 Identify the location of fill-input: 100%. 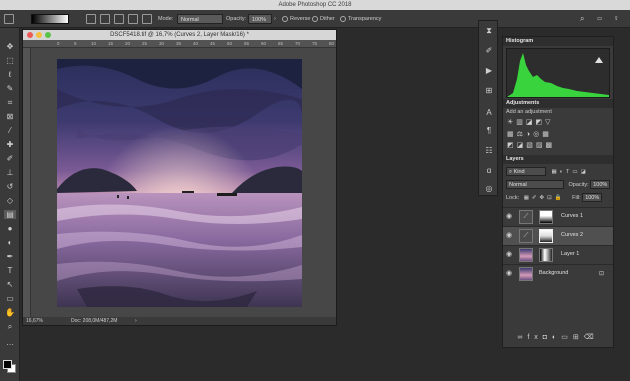
(592, 198).